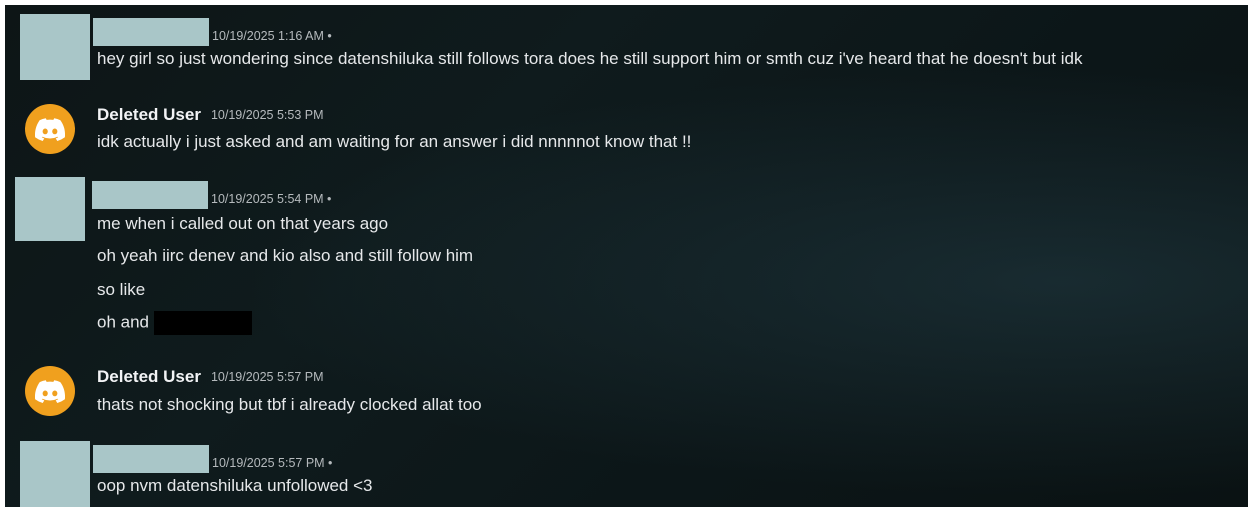 This screenshot has width=1253, height=511. I want to click on message-text: oop nvm datenshiluka unfollowed <3, so click(235, 485).